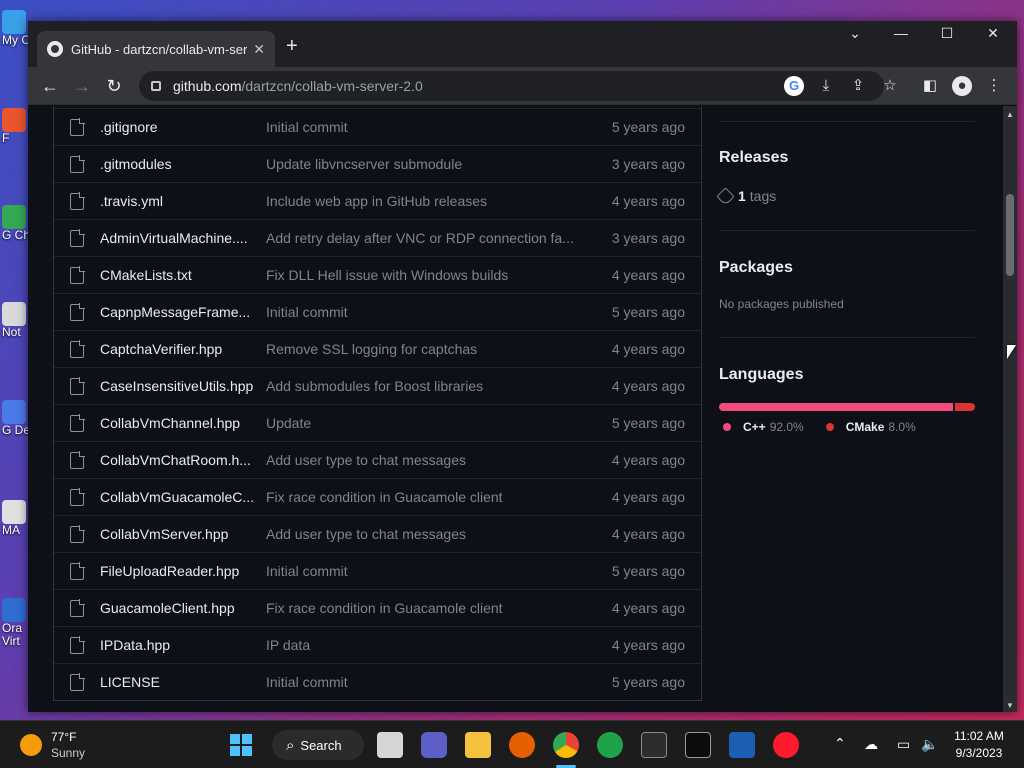 This screenshot has height=768, width=1024. I want to click on minimize-button: —, so click(901, 33).